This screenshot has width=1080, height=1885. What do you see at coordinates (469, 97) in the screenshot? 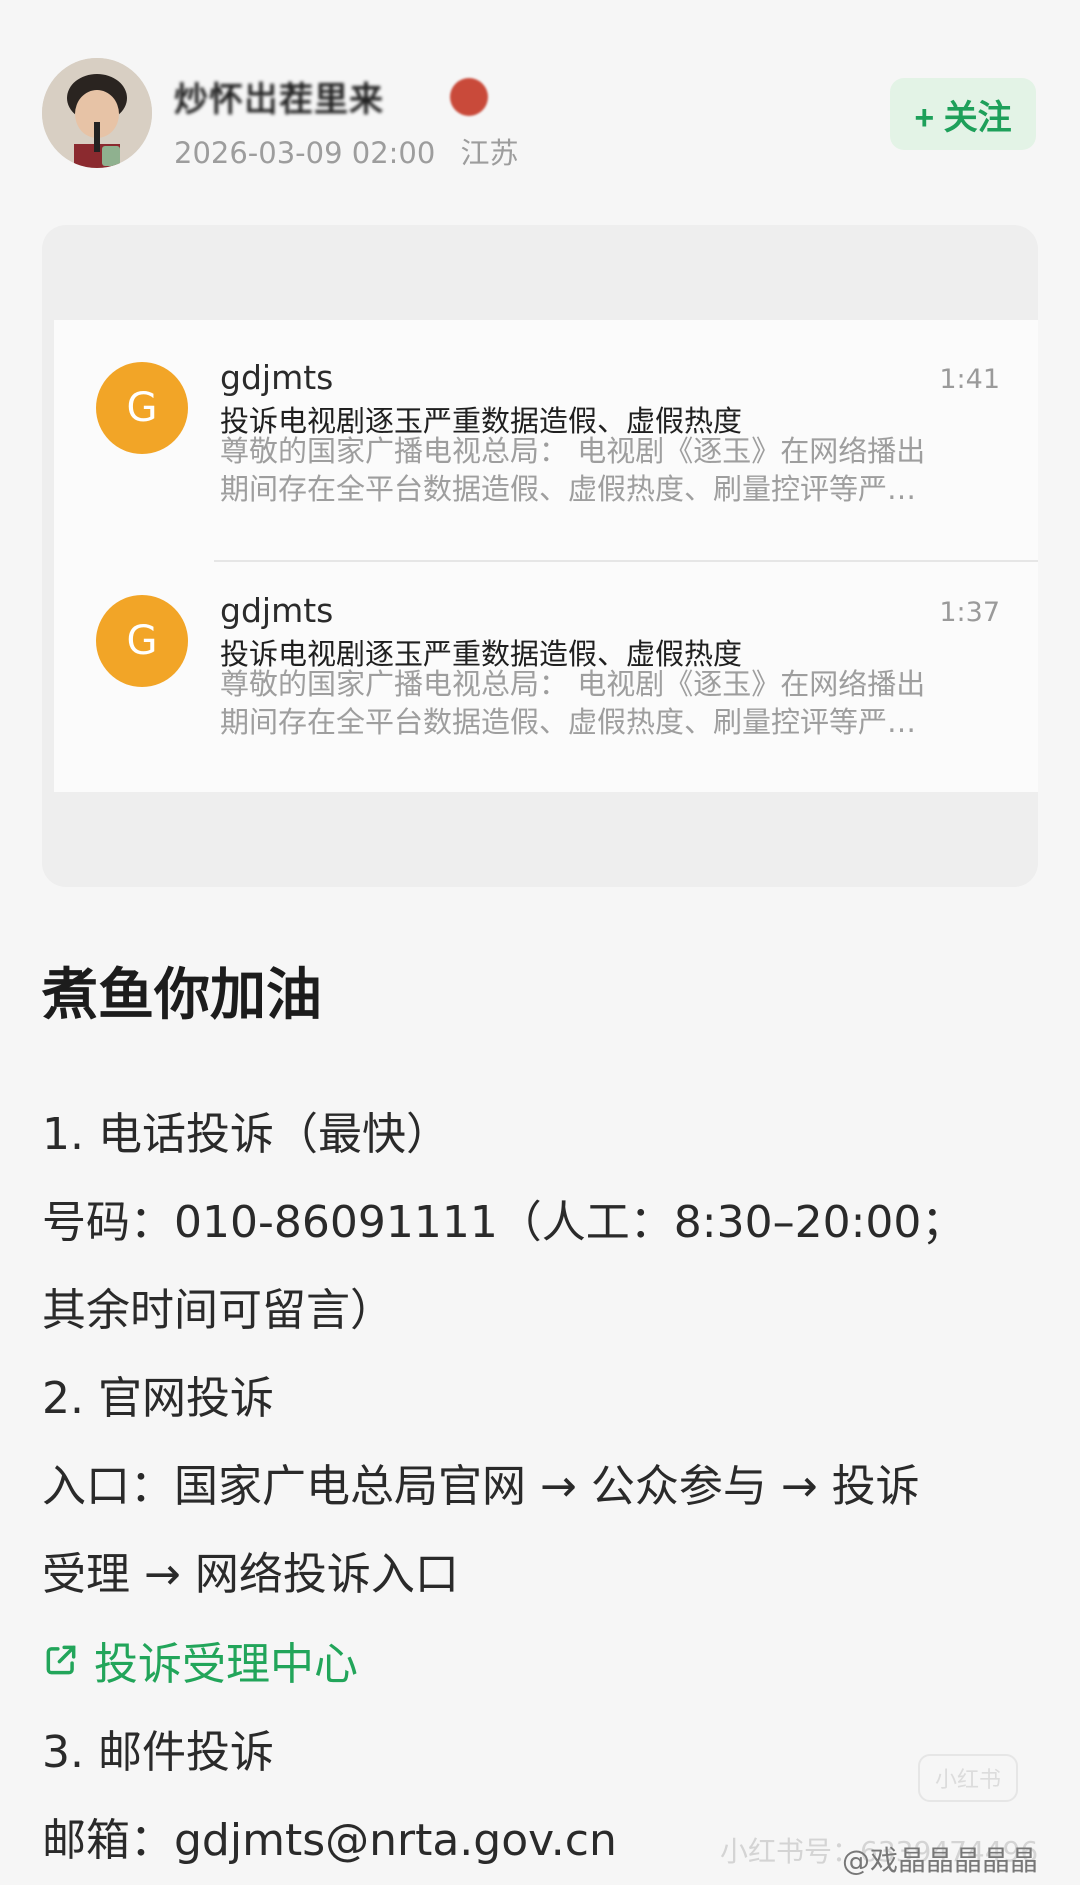
I see `emoji-icon` at bounding box center [469, 97].